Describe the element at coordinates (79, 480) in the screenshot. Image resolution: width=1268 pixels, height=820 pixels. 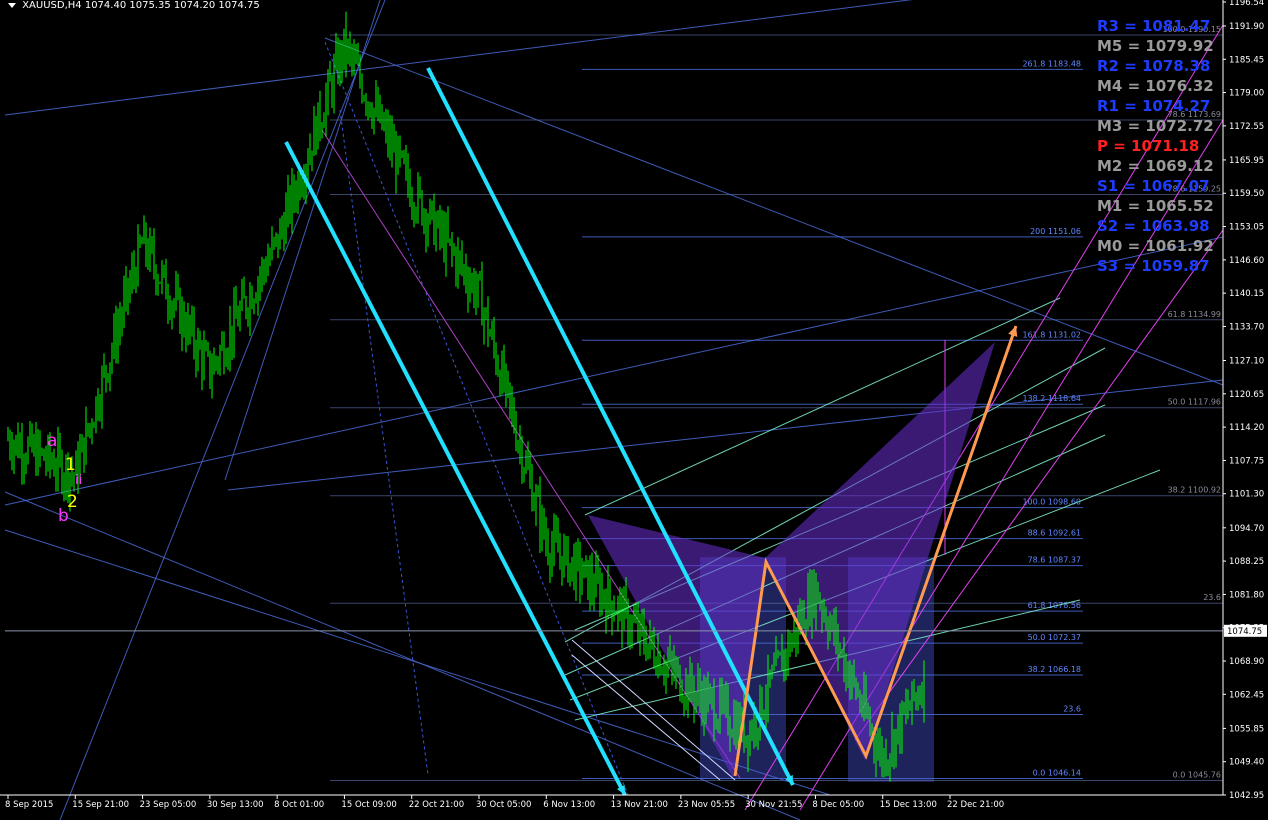
I see `wave-label: ii` at that location.